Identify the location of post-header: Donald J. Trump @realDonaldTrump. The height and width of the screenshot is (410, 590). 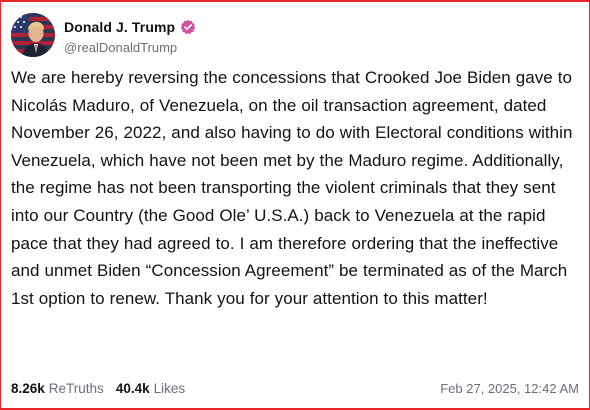
(103, 35).